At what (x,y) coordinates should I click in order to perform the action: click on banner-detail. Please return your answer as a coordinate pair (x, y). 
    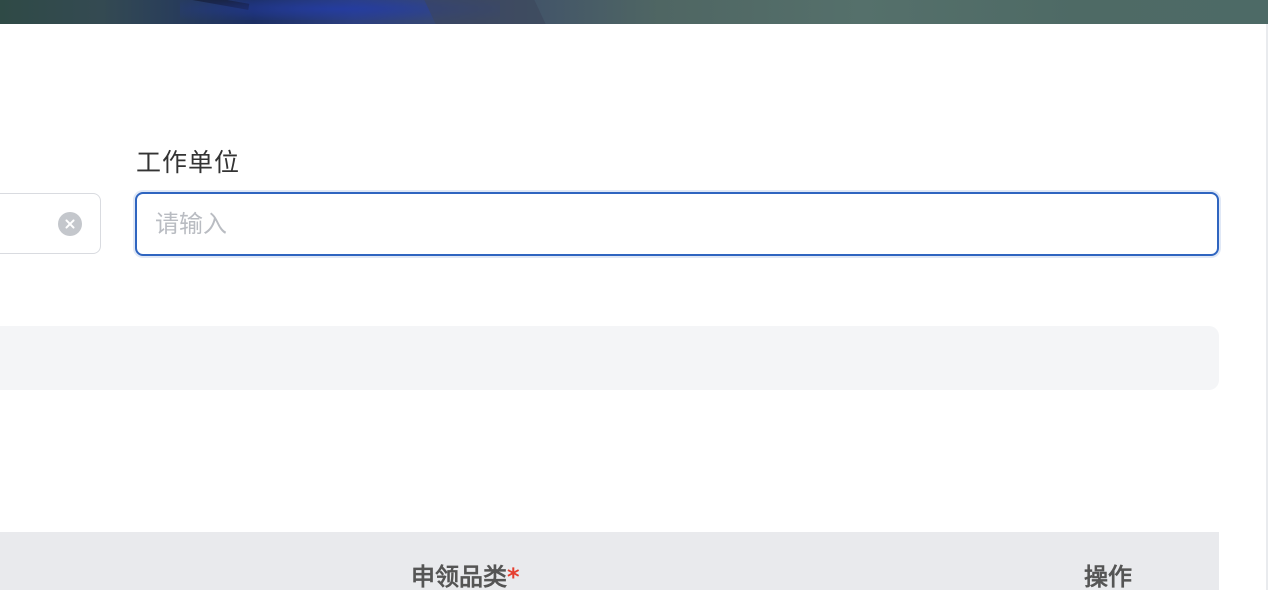
    Looking at the image, I should click on (485, 12).